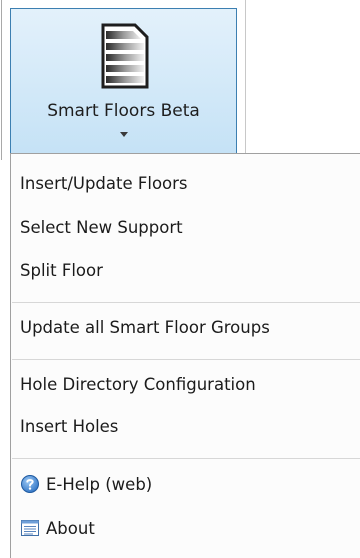 This screenshot has width=360, height=558. Describe the element at coordinates (69, 426) in the screenshot. I see `menu-item-label: Insert Holes` at that location.